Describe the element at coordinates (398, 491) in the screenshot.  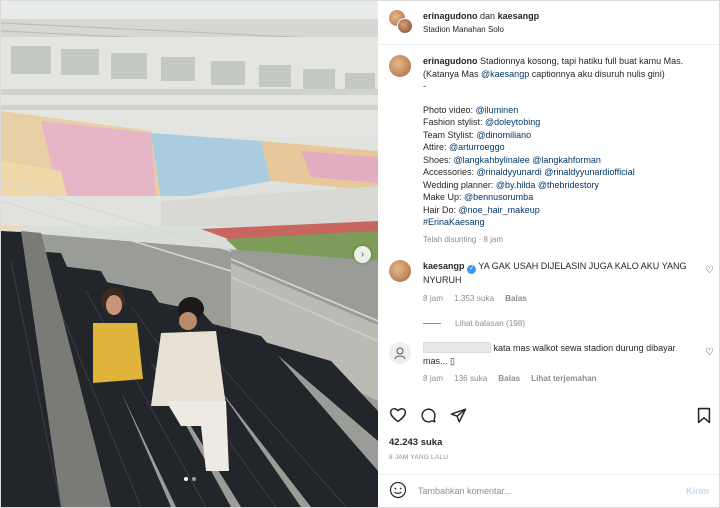
I see `smiley-icon` at that location.